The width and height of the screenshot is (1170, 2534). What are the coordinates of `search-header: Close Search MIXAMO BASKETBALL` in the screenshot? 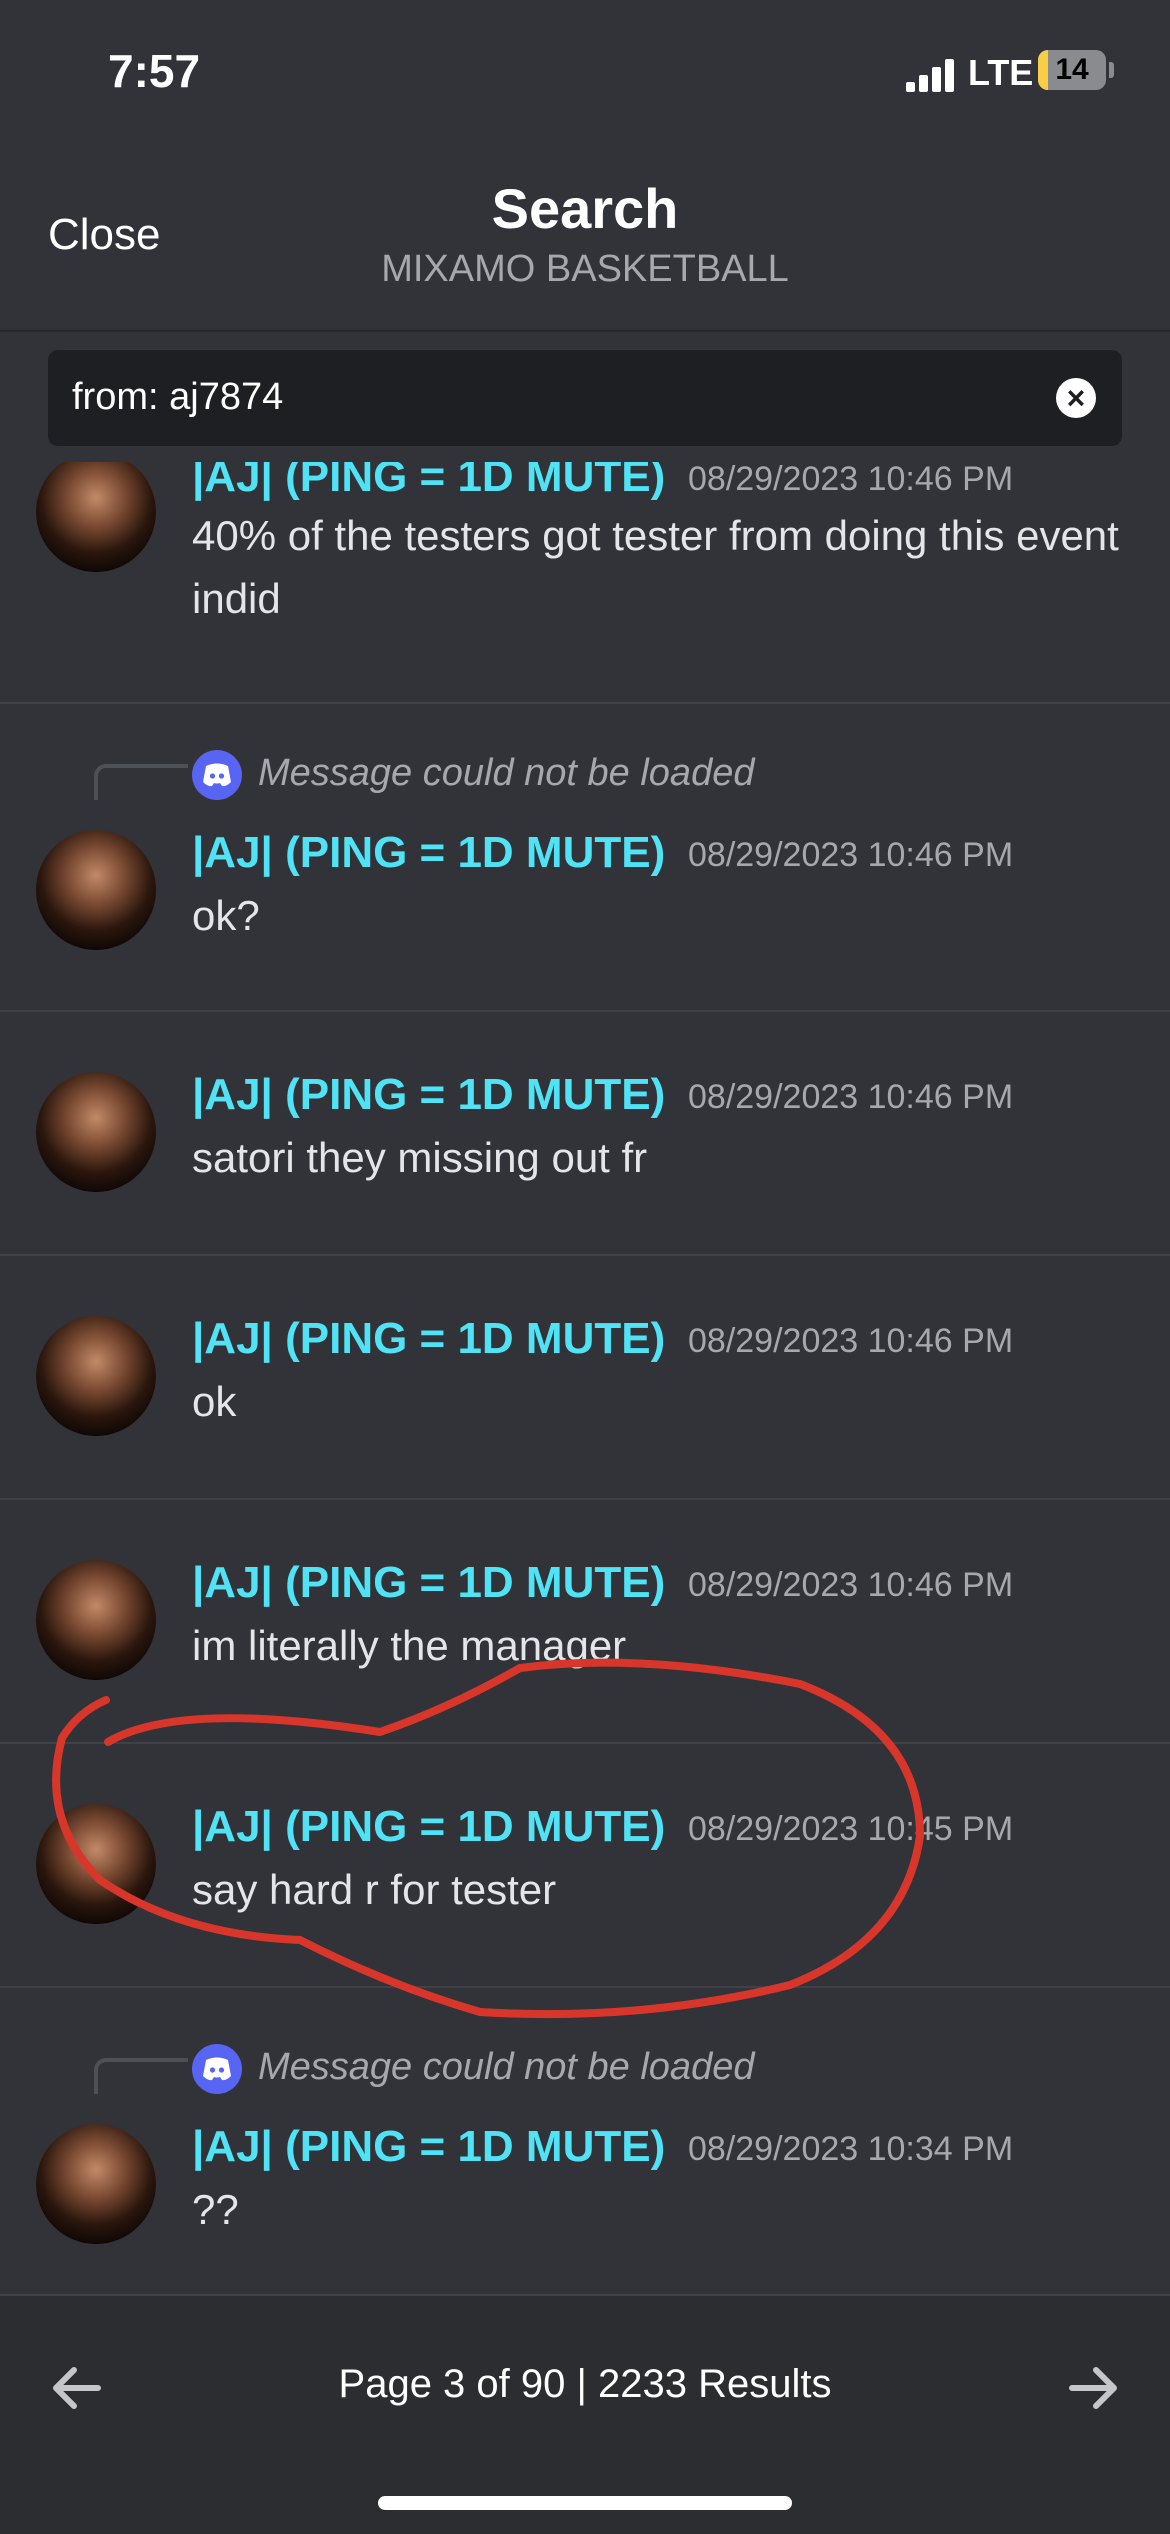 It's located at (585, 236).